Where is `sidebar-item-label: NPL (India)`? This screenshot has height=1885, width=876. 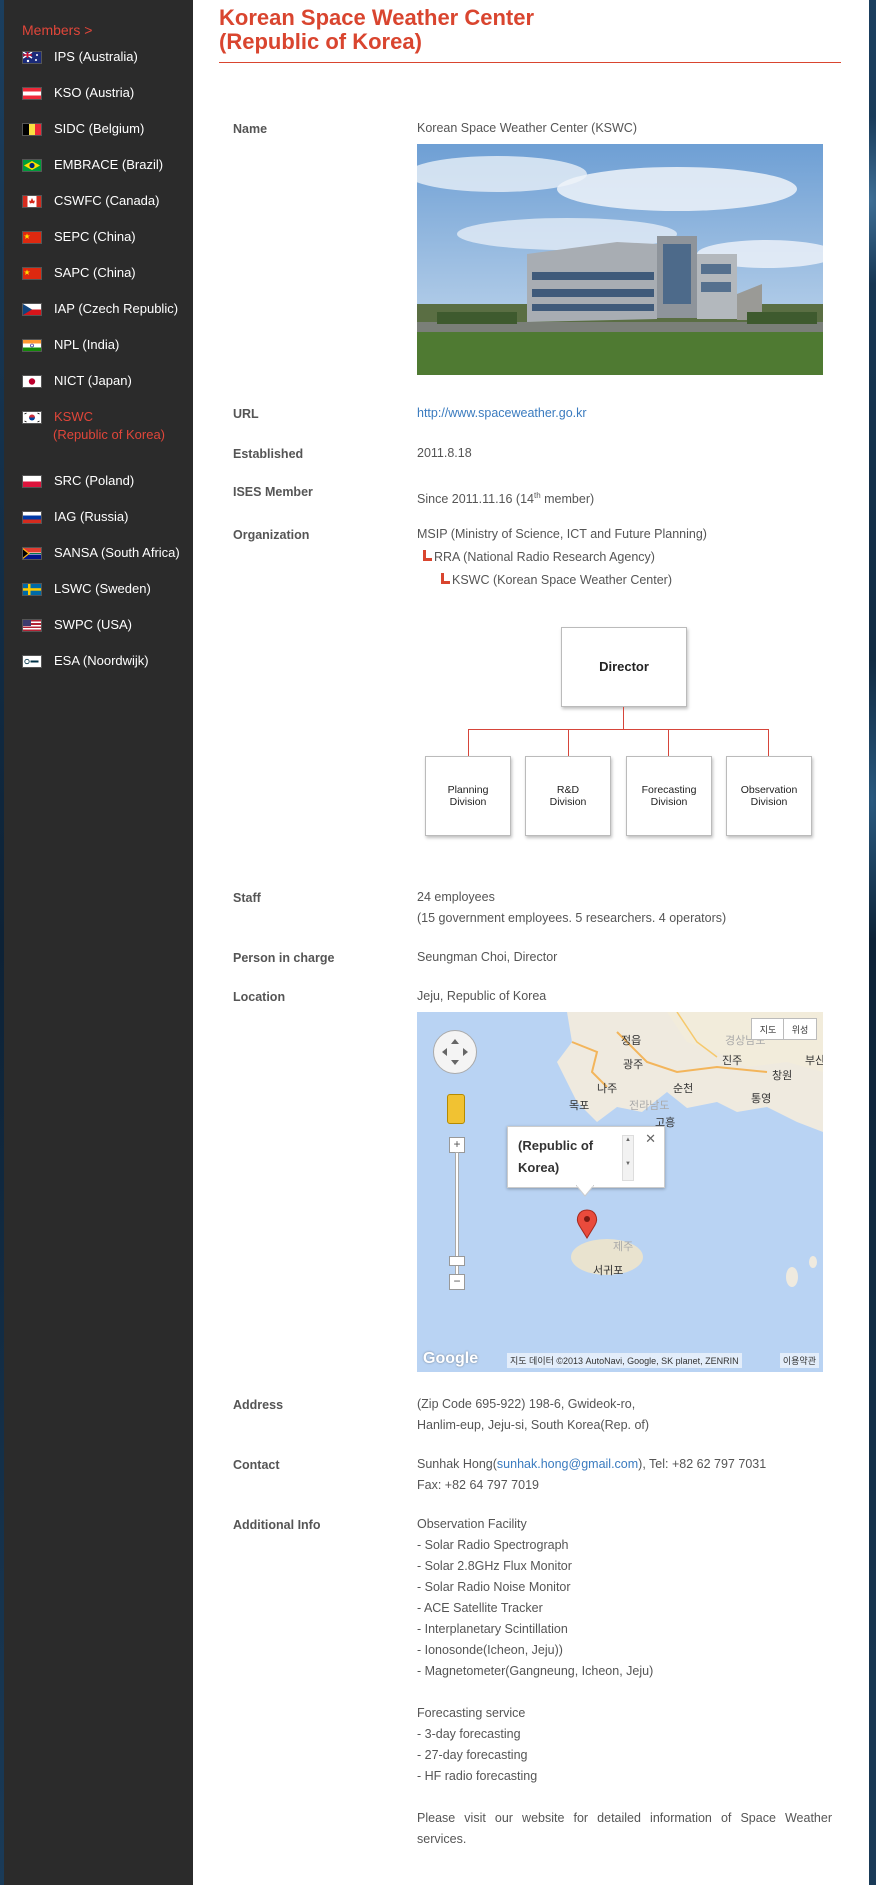
sidebar-item-label: NPL (India) is located at coordinates (87, 344).